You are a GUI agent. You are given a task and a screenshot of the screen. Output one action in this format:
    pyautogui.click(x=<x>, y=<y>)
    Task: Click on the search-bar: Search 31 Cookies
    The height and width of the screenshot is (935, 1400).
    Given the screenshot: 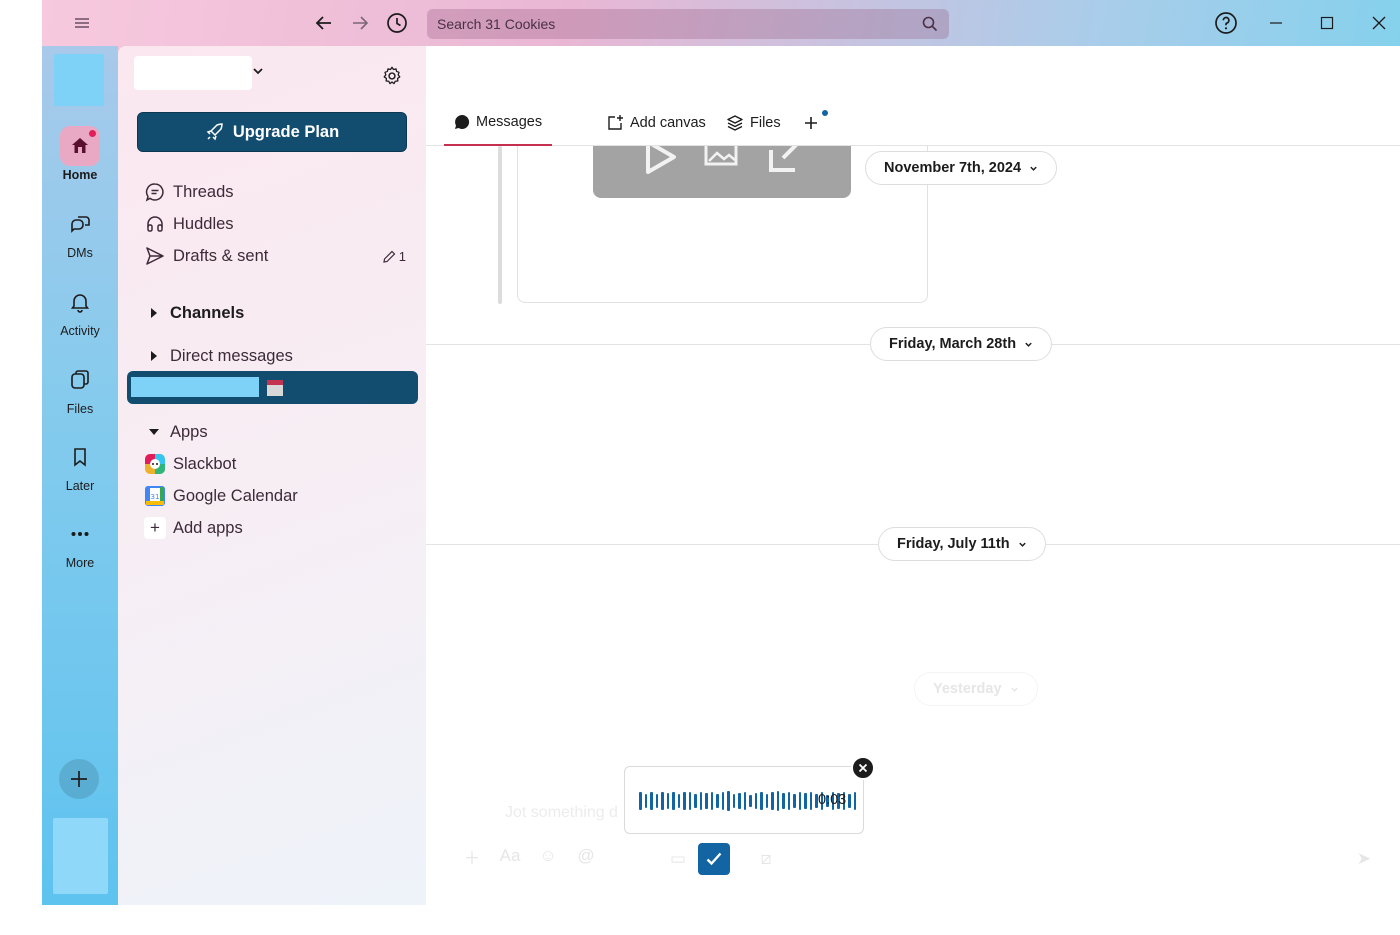 What is the action you would take?
    pyautogui.click(x=688, y=24)
    